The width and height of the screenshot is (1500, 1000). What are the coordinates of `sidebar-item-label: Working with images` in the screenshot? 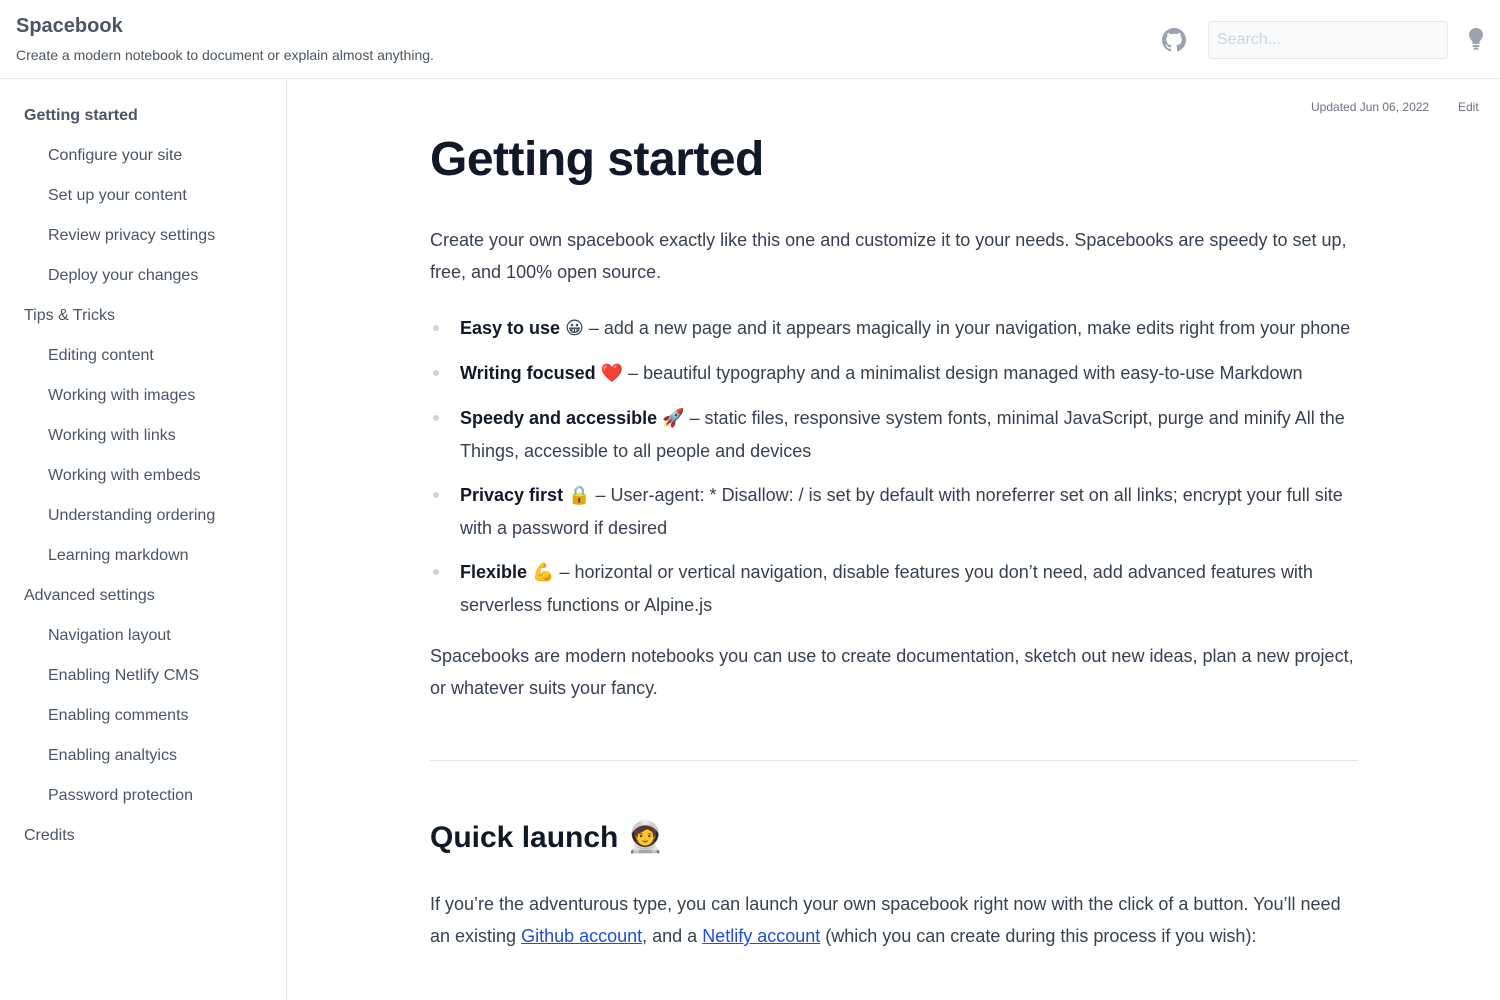 It's located at (167, 396).